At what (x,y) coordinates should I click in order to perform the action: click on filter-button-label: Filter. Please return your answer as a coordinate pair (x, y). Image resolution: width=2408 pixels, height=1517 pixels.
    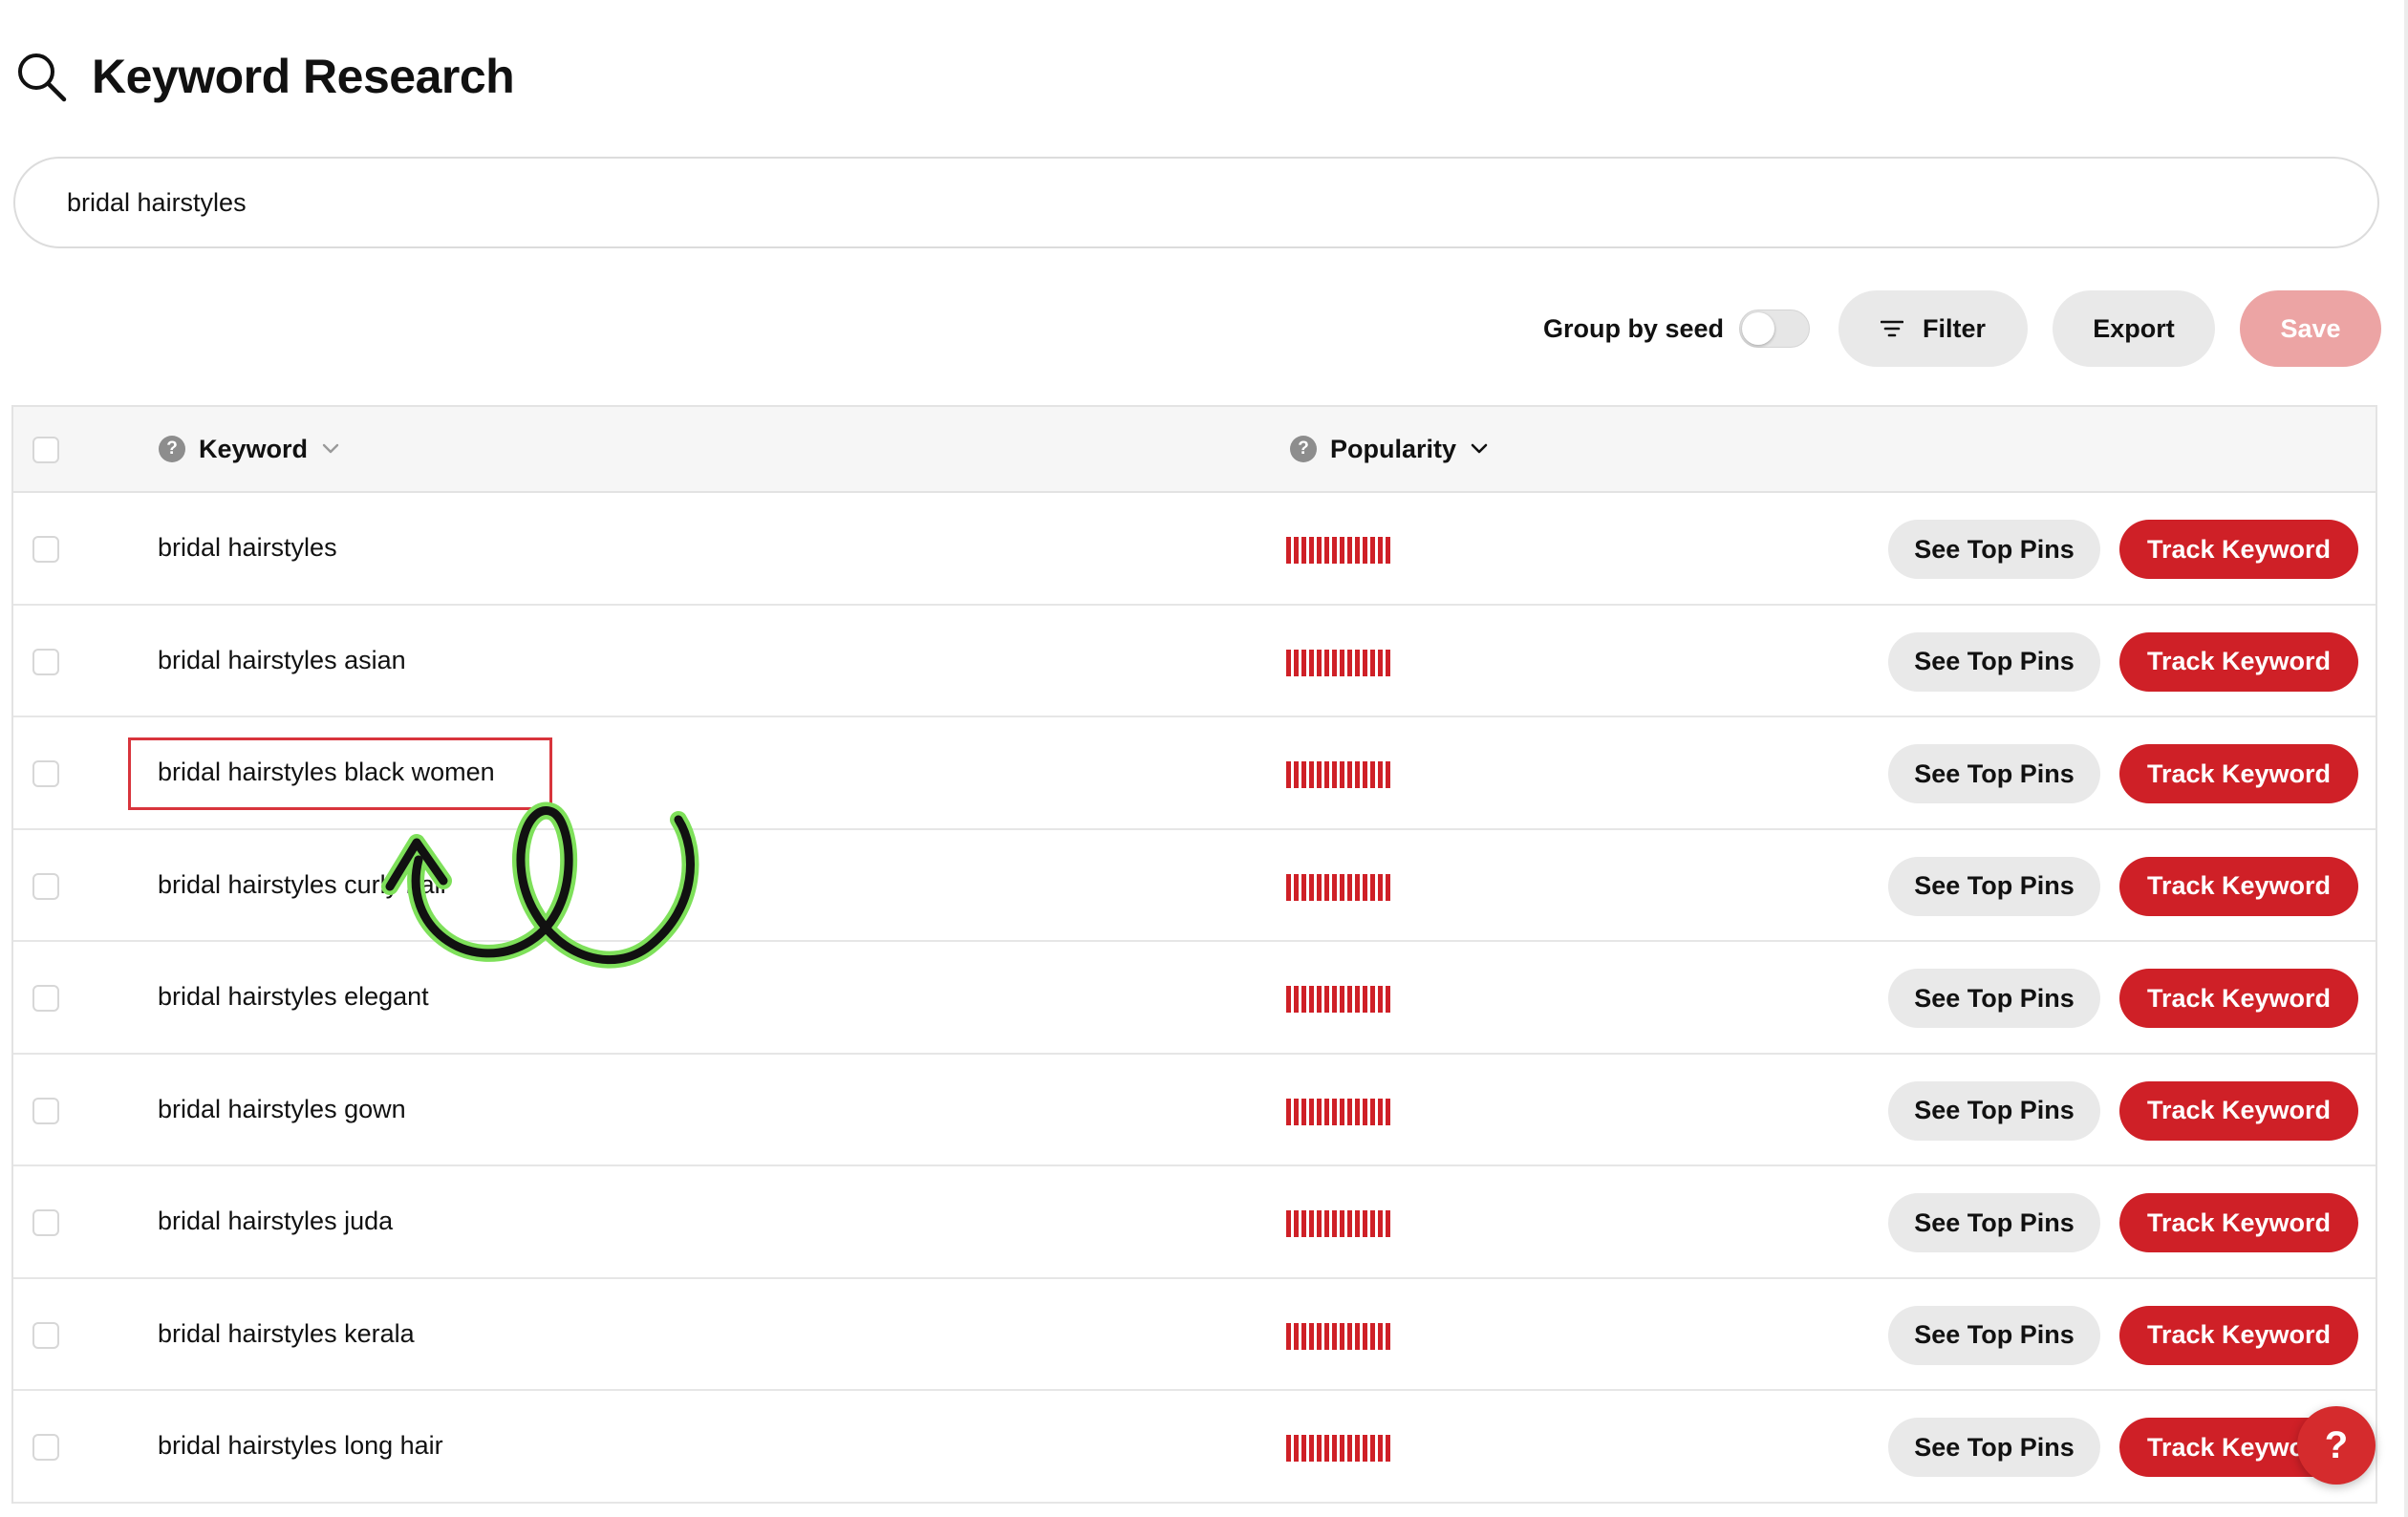
    Looking at the image, I should click on (1954, 328).